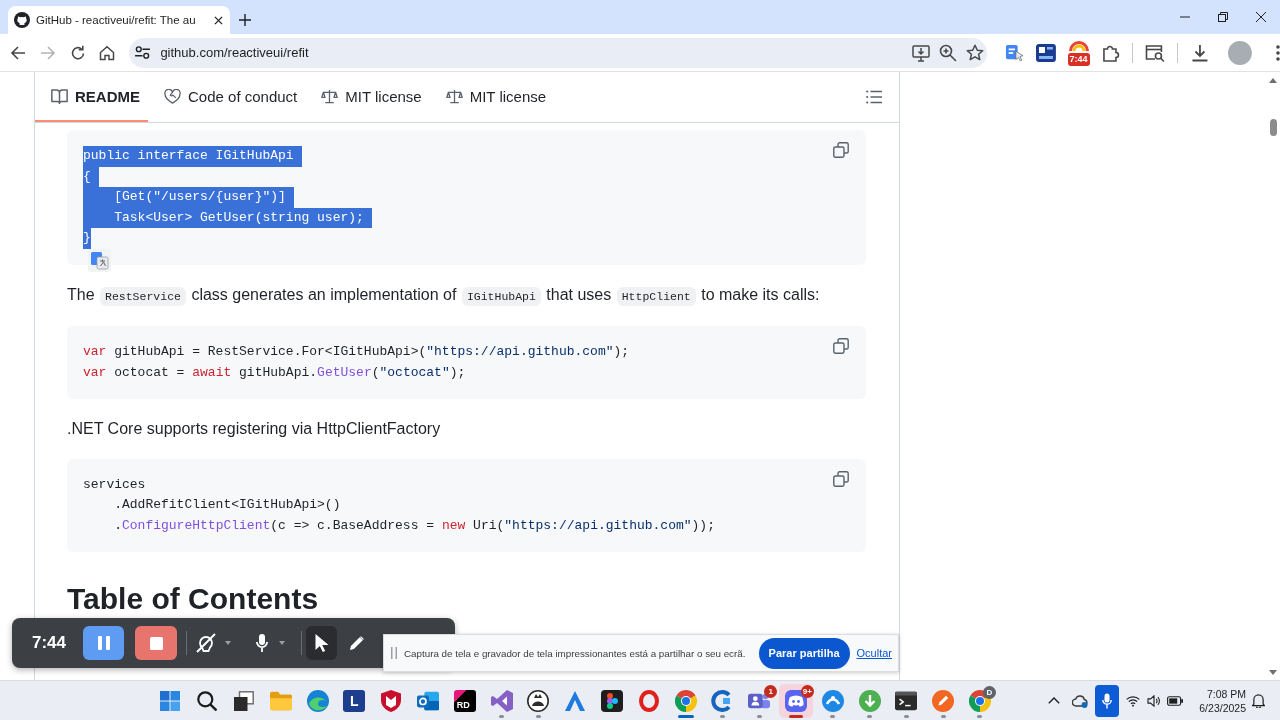  I want to click on section-heading: Table of Contents, so click(193, 599).